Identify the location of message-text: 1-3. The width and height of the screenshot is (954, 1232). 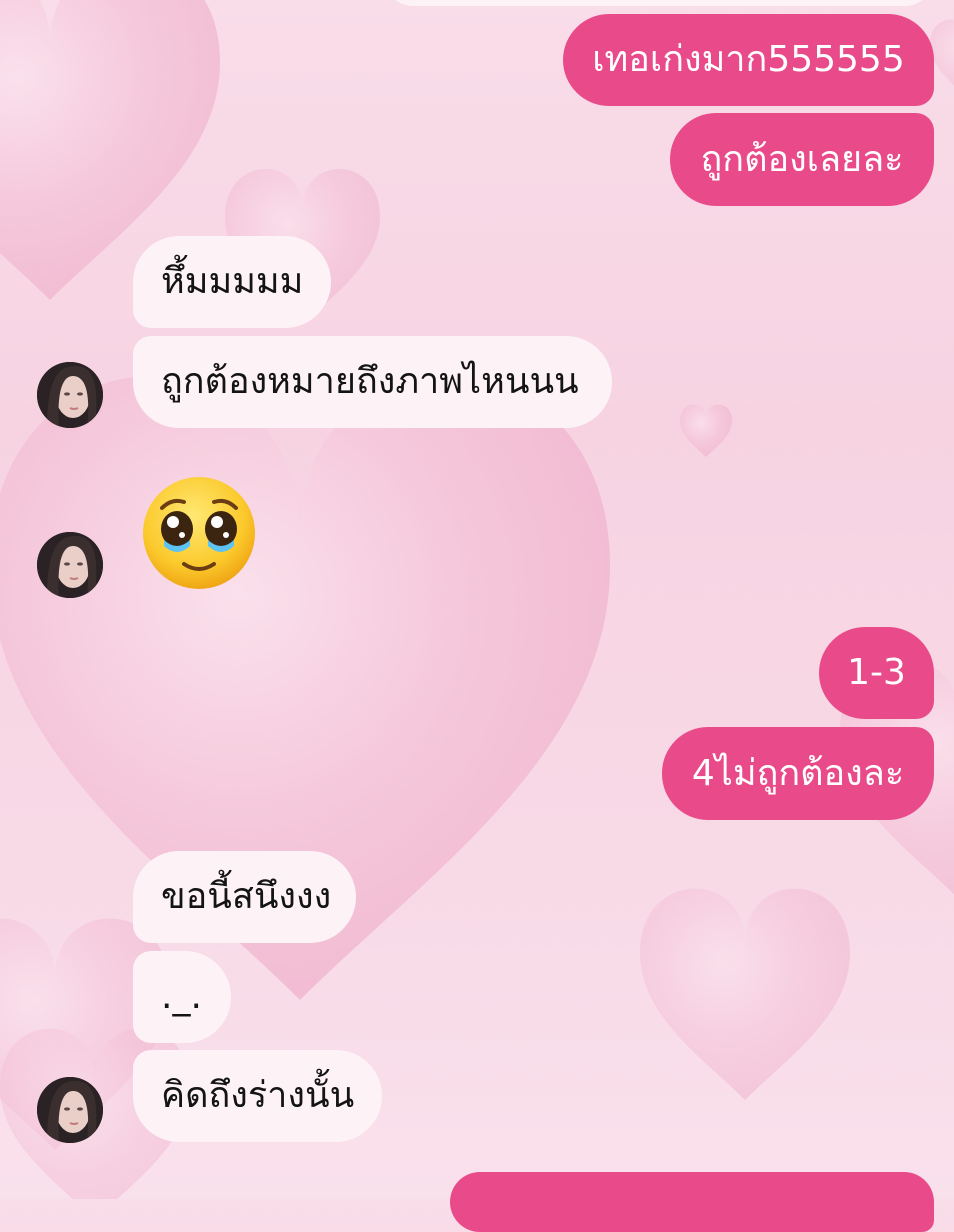
(876, 672).